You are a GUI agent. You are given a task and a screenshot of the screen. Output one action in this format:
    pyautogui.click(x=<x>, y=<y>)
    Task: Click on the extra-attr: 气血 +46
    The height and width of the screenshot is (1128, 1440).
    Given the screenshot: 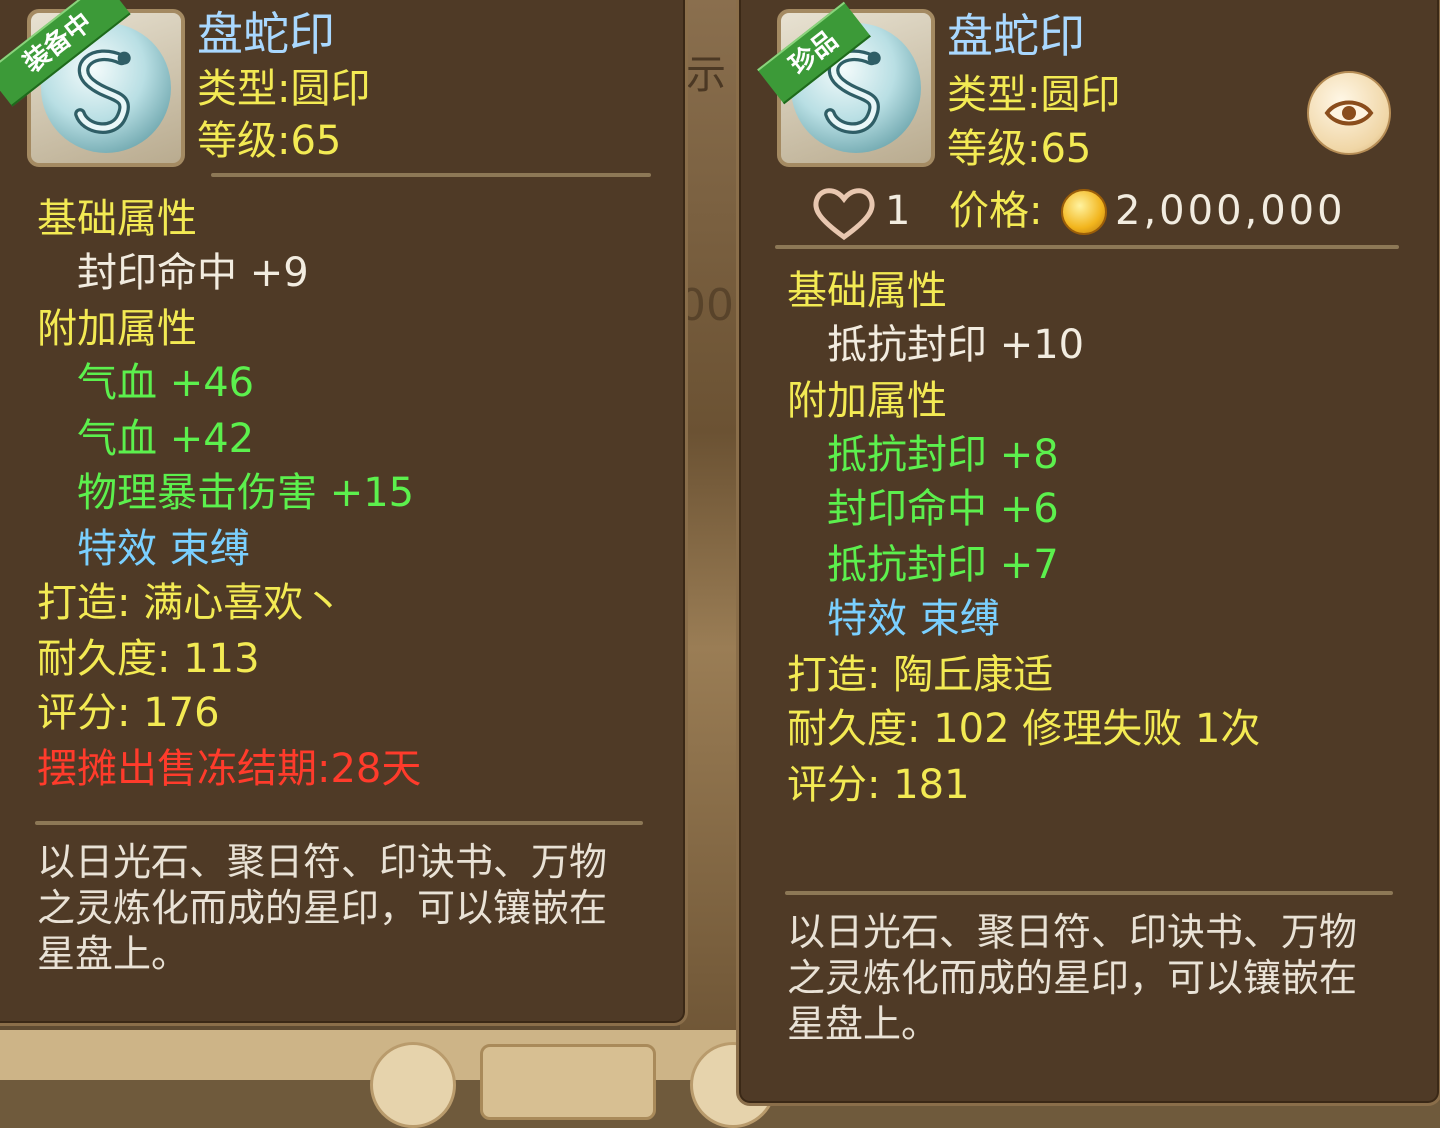 What is the action you would take?
    pyautogui.click(x=166, y=383)
    